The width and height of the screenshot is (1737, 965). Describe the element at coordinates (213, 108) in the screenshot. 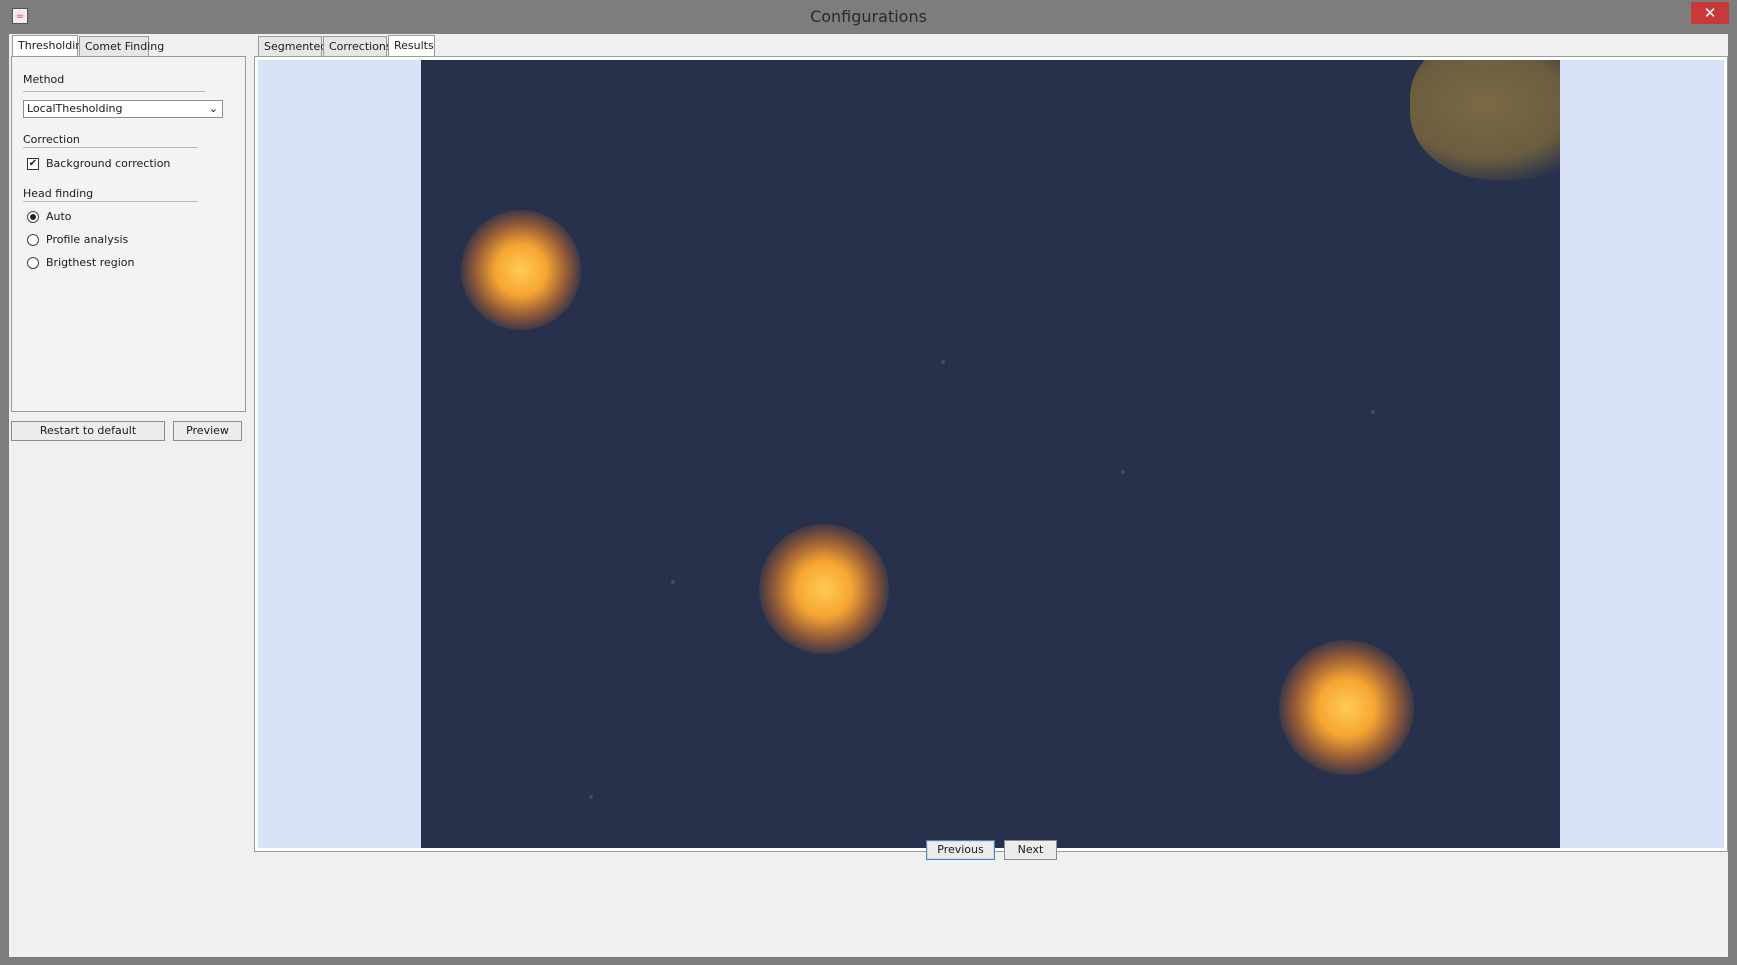

I see `chevron-down-icon: ⌄` at that location.